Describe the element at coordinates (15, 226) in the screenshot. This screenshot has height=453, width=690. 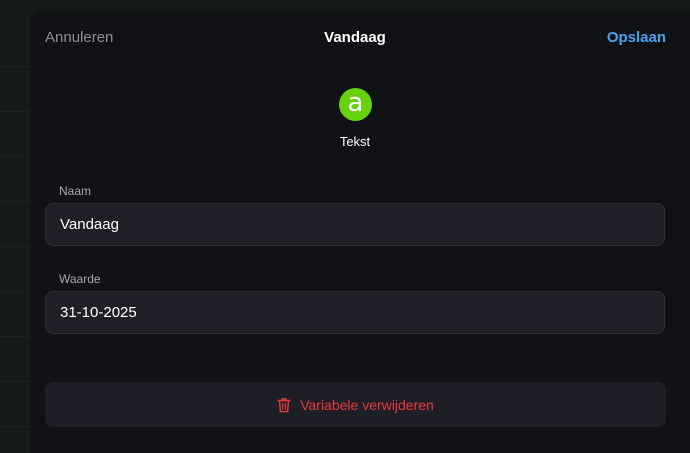
I see `background-edge` at that location.